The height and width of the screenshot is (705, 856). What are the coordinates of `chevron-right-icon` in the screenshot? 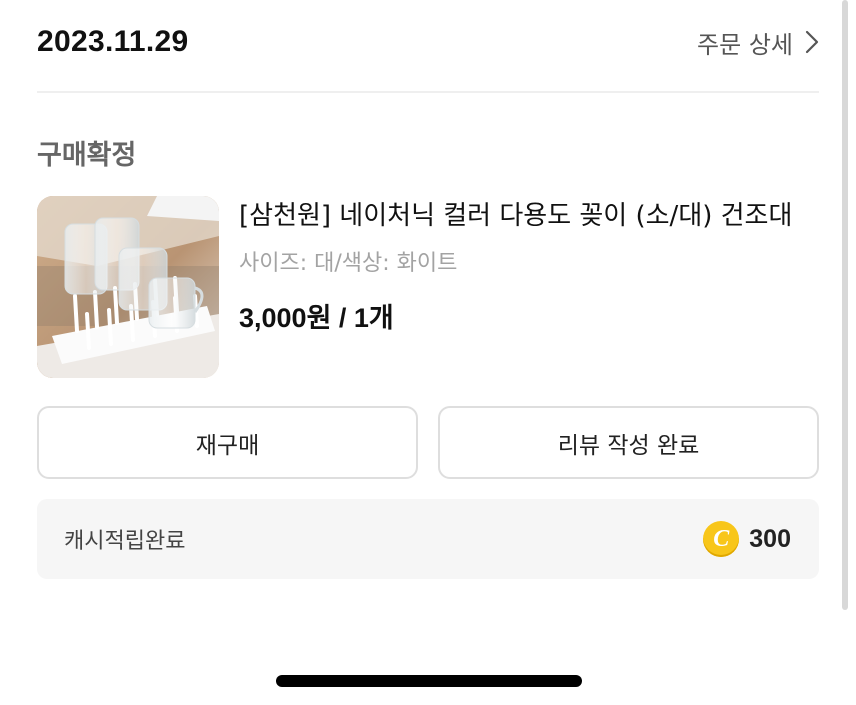 It's located at (812, 42).